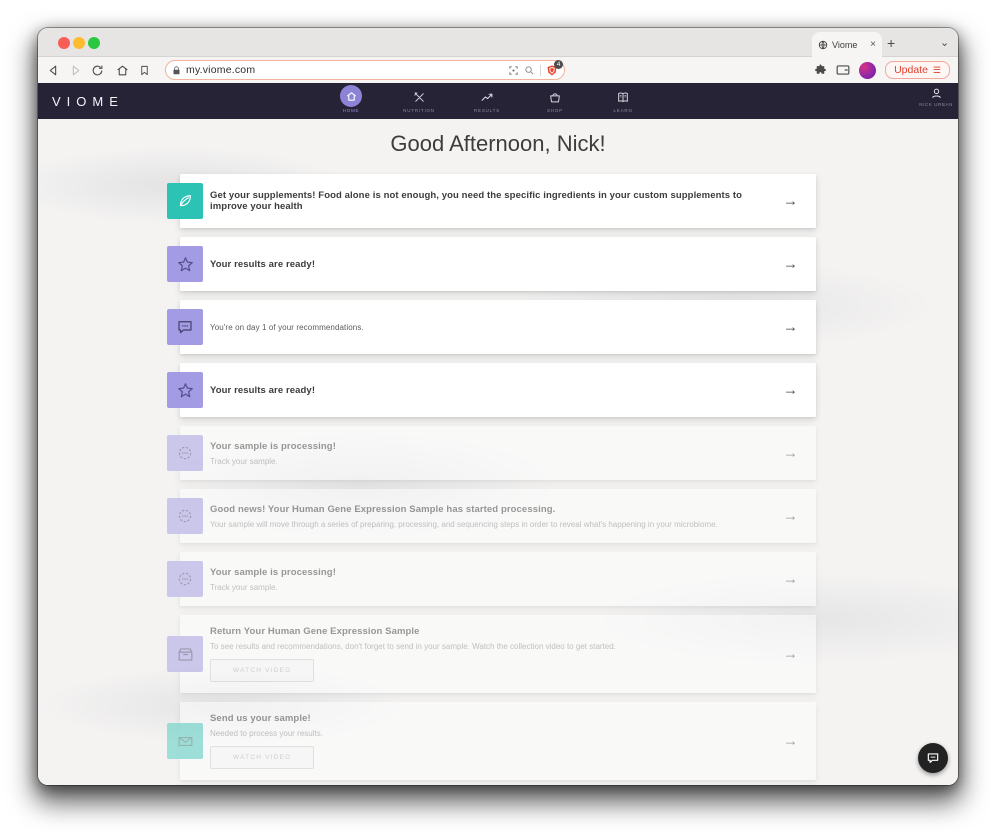 This screenshot has width=1000, height=838. Describe the element at coordinates (185, 327) in the screenshot. I see `chat-bubble-icon` at that location.